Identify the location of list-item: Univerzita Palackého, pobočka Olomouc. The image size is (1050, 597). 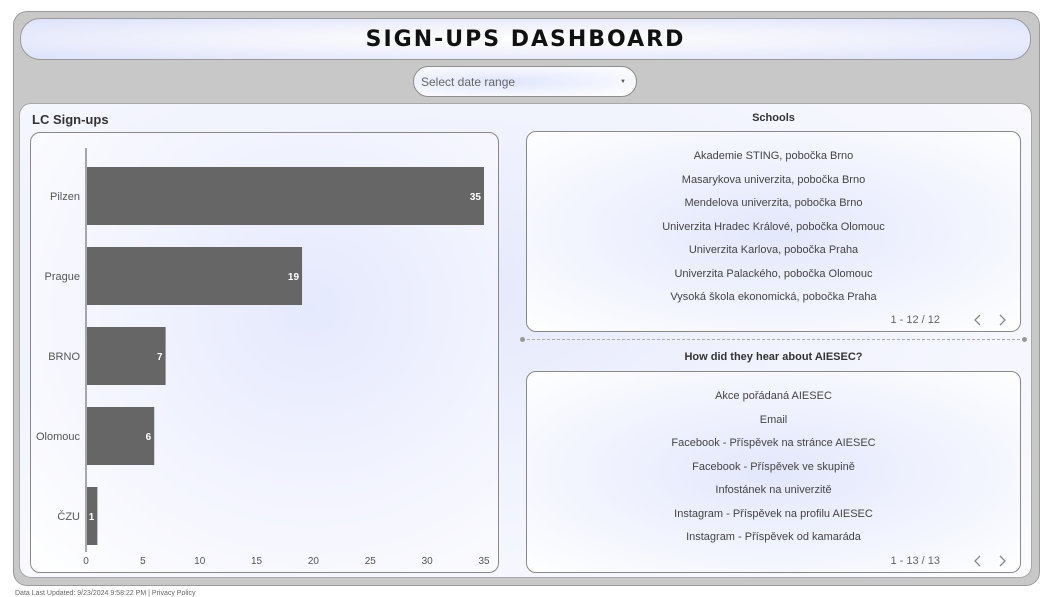
(773, 278).